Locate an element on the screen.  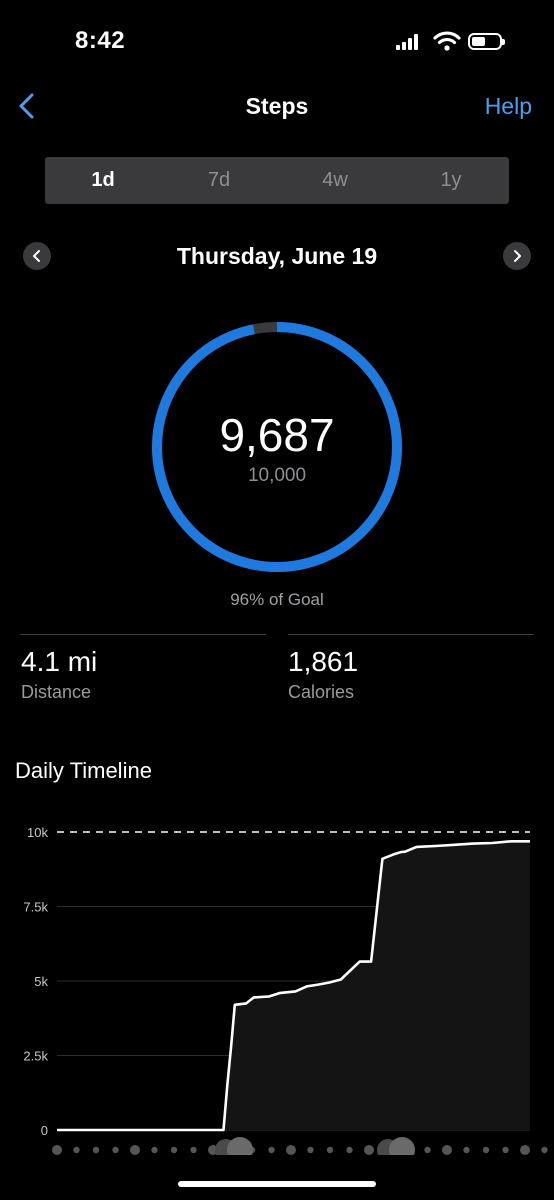
steps-count: 9,687 is located at coordinates (277, 435).